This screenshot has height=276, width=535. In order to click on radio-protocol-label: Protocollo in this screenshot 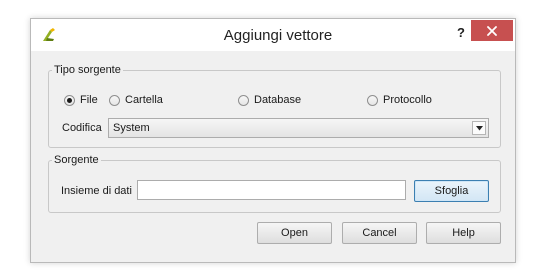, I will do `click(407, 100)`.